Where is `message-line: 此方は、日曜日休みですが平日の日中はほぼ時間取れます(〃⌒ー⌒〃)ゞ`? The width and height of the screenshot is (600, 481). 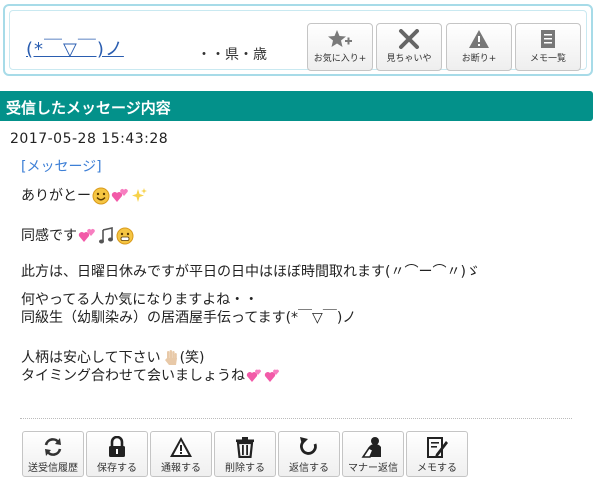
message-line: 此方は、日曜日休みですが平日の日中はほぼ時間取れます(〃⌒ー⌒〃)ゞ is located at coordinates (301, 272).